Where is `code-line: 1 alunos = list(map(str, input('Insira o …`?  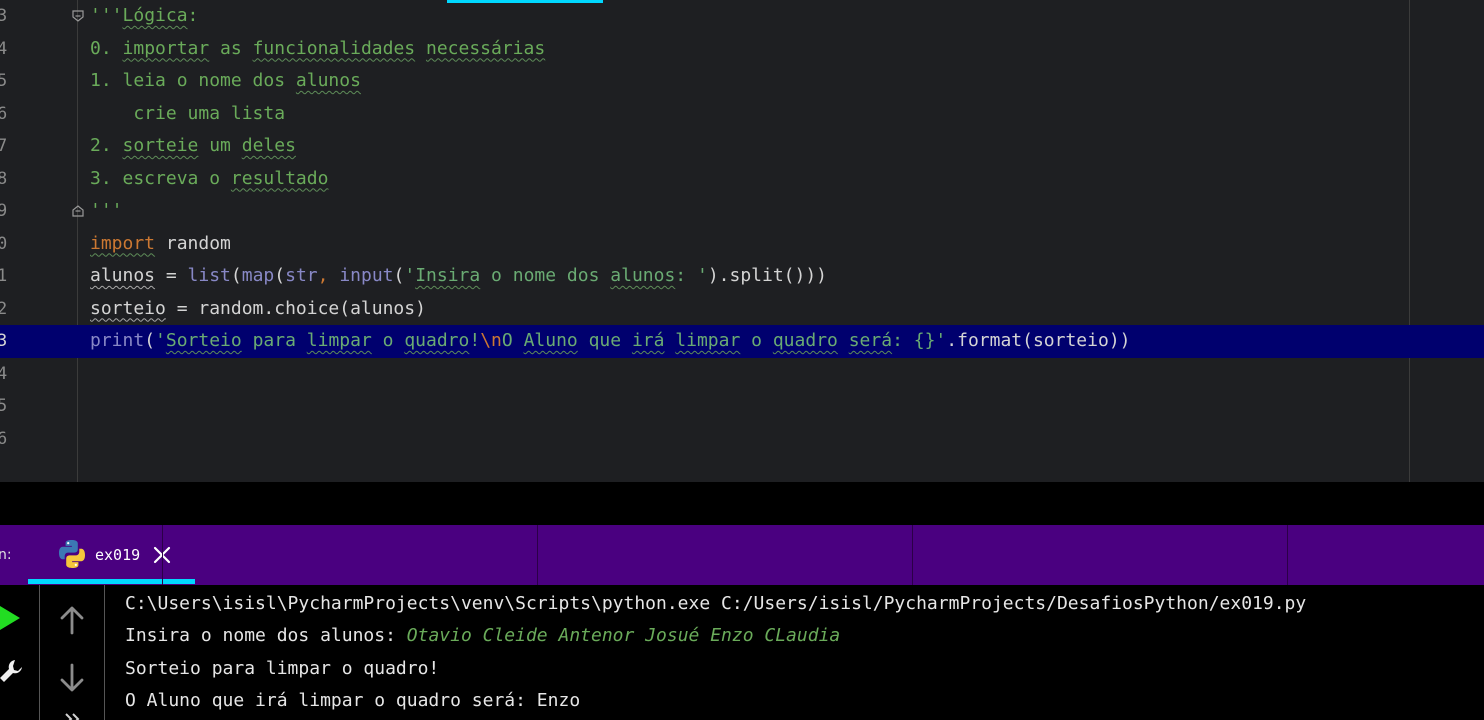 code-line: 1 alunos = list(map(str, input('Insira o … is located at coordinates (742, 276).